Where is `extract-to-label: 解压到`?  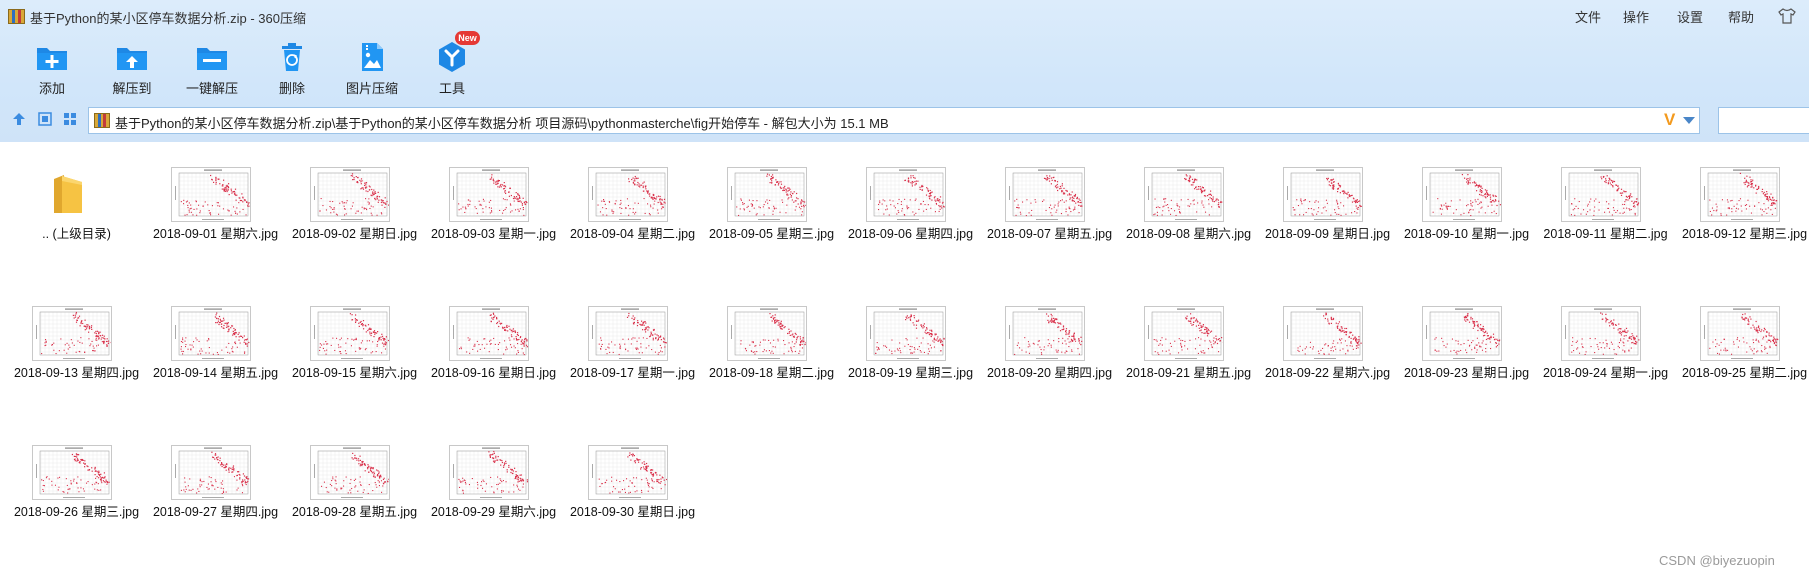
extract-to-label: 解压到 is located at coordinates (132, 88).